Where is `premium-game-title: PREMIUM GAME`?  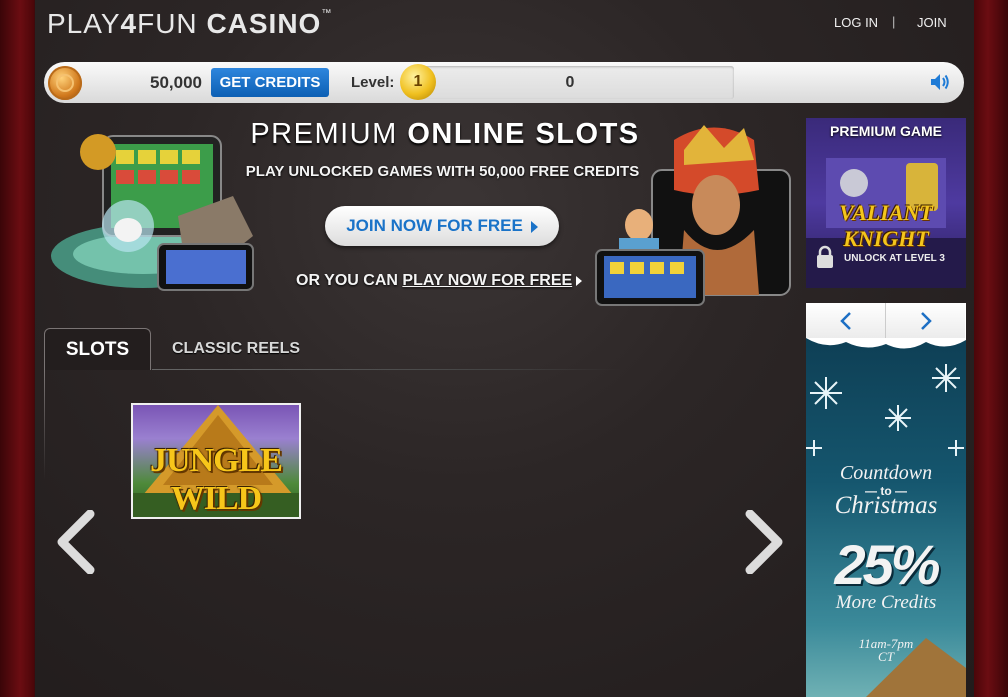 premium-game-title: PREMIUM GAME is located at coordinates (886, 131).